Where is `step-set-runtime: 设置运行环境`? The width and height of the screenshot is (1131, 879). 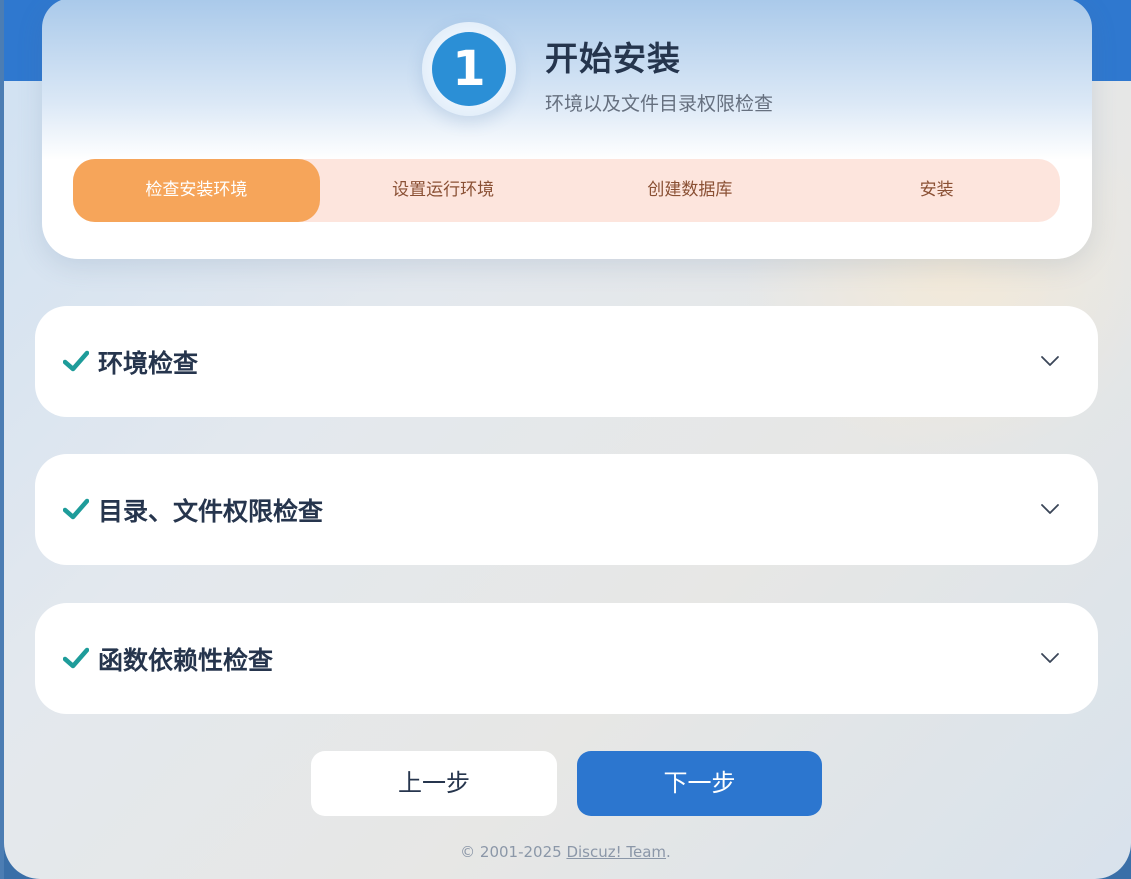
step-set-runtime: 设置运行环境 is located at coordinates (443, 190).